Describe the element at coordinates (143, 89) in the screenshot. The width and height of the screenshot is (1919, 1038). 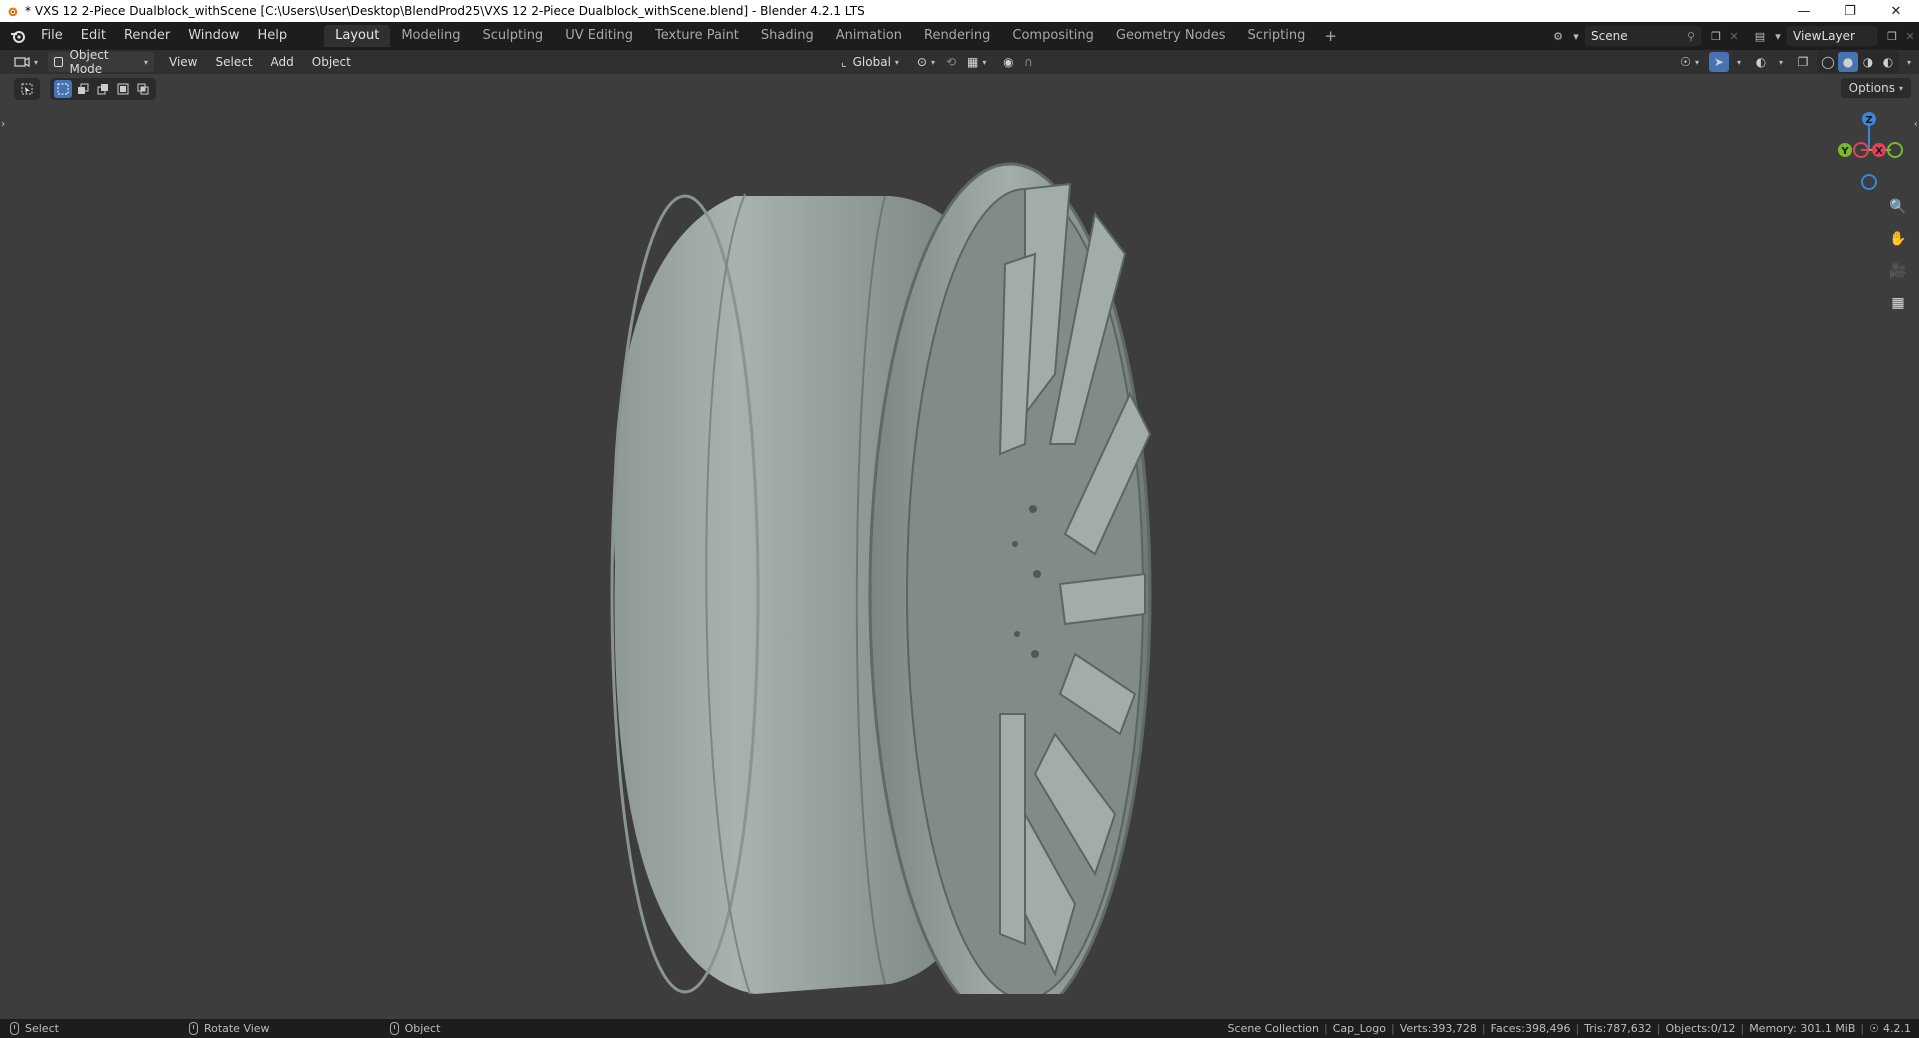
I see `select-intersect-icon` at that location.